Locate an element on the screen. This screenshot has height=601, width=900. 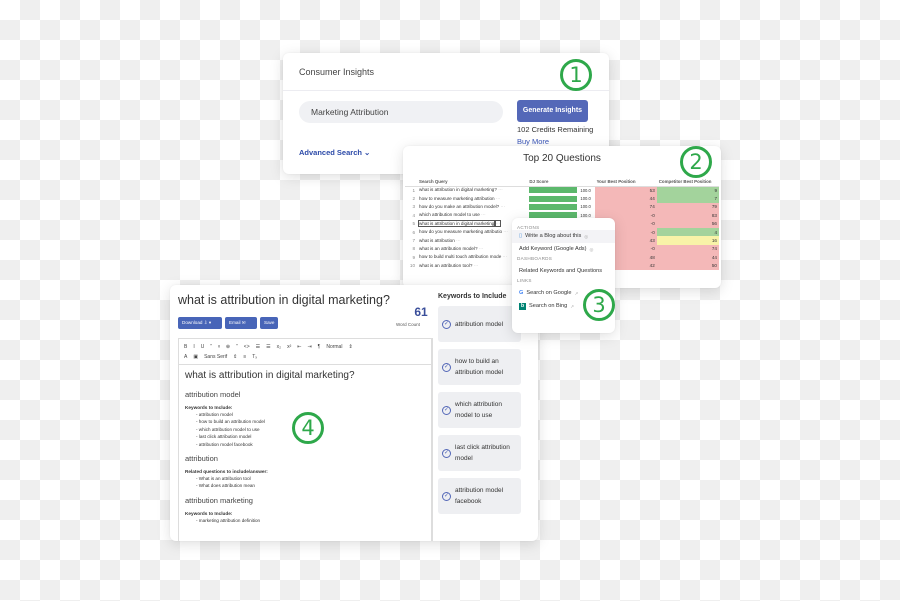
related-keywords-label: Related Keywords and Questions is located at coordinates (561, 271).